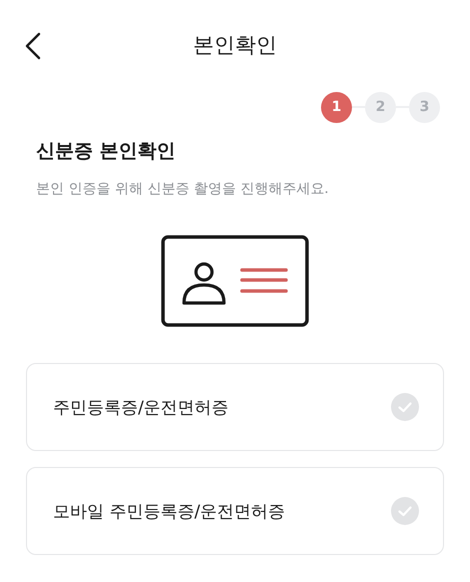 Image resolution: width=470 pixels, height=582 pixels. Describe the element at coordinates (106, 151) in the screenshot. I see `section-heading: 신분증 본인확인` at that location.